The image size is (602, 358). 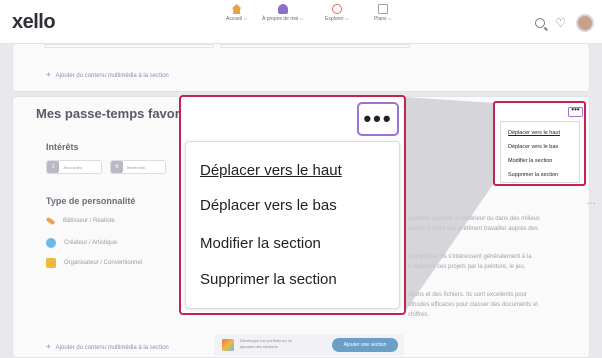 What do you see at coordinates (268, 205) in the screenshot?
I see `menu-move-down: Déplacer vers le bas` at bounding box center [268, 205].